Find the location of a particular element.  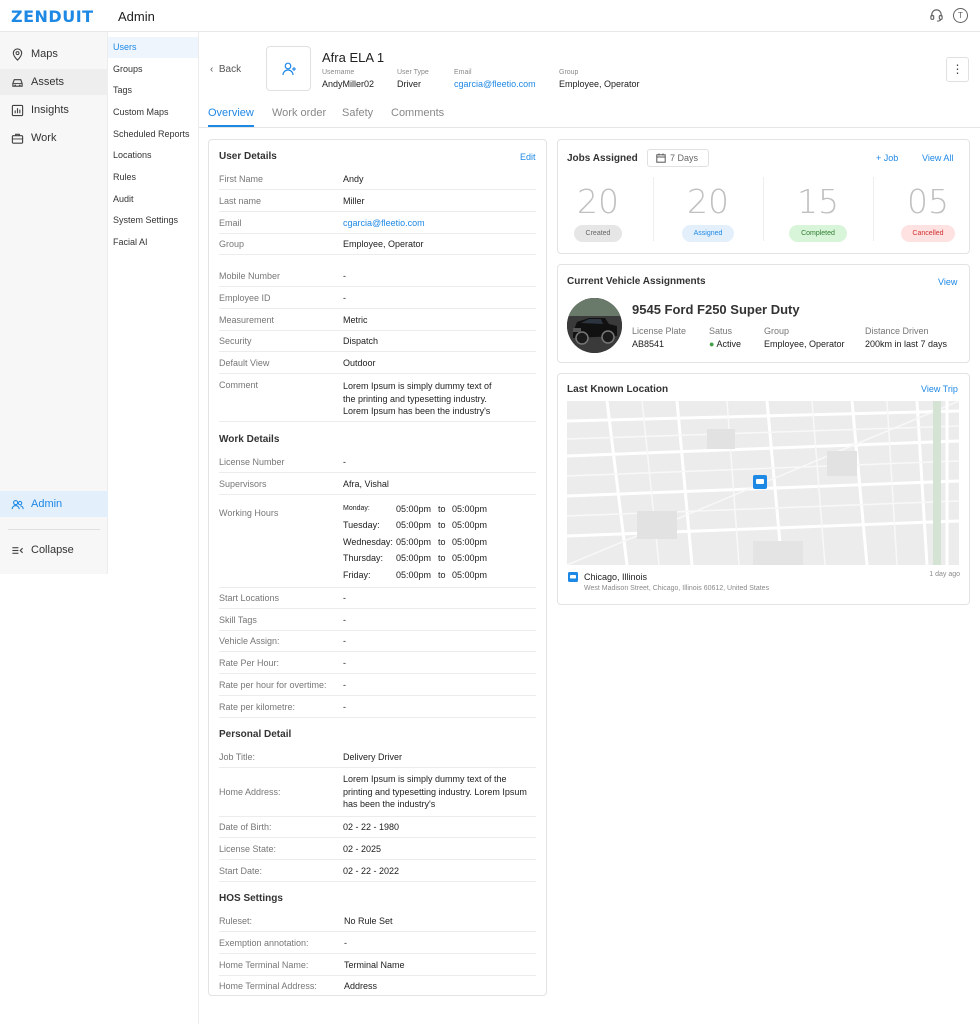

row-value: Delivery Driver is located at coordinates (373, 757).